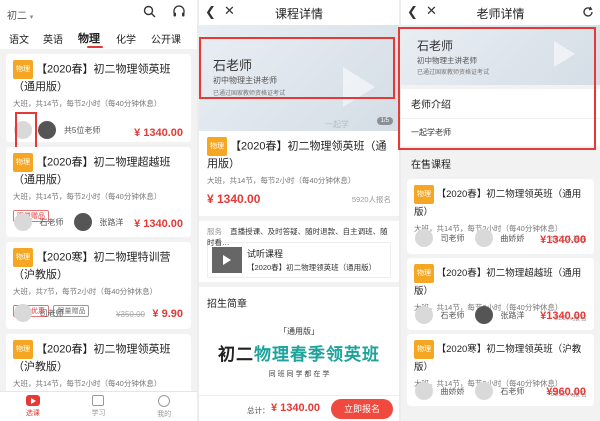  What do you see at coordinates (149, 11) in the screenshot?
I see `search-icon` at bounding box center [149, 11].